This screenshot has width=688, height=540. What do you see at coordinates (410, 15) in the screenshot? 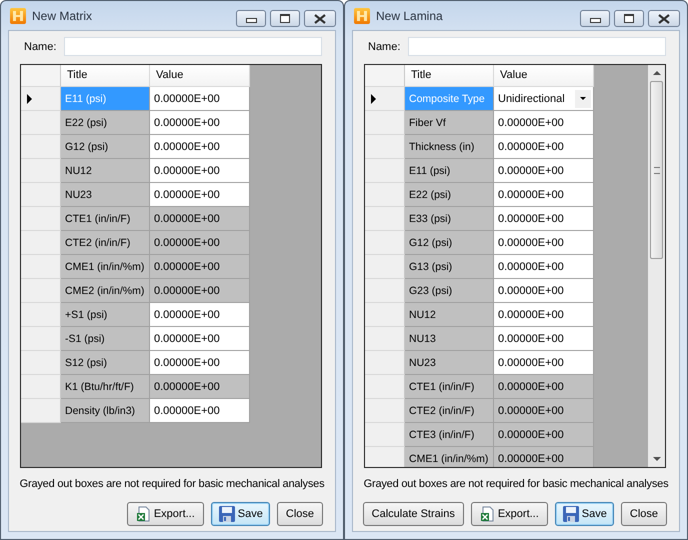
I see `window-title: New Lamina` at bounding box center [410, 15].